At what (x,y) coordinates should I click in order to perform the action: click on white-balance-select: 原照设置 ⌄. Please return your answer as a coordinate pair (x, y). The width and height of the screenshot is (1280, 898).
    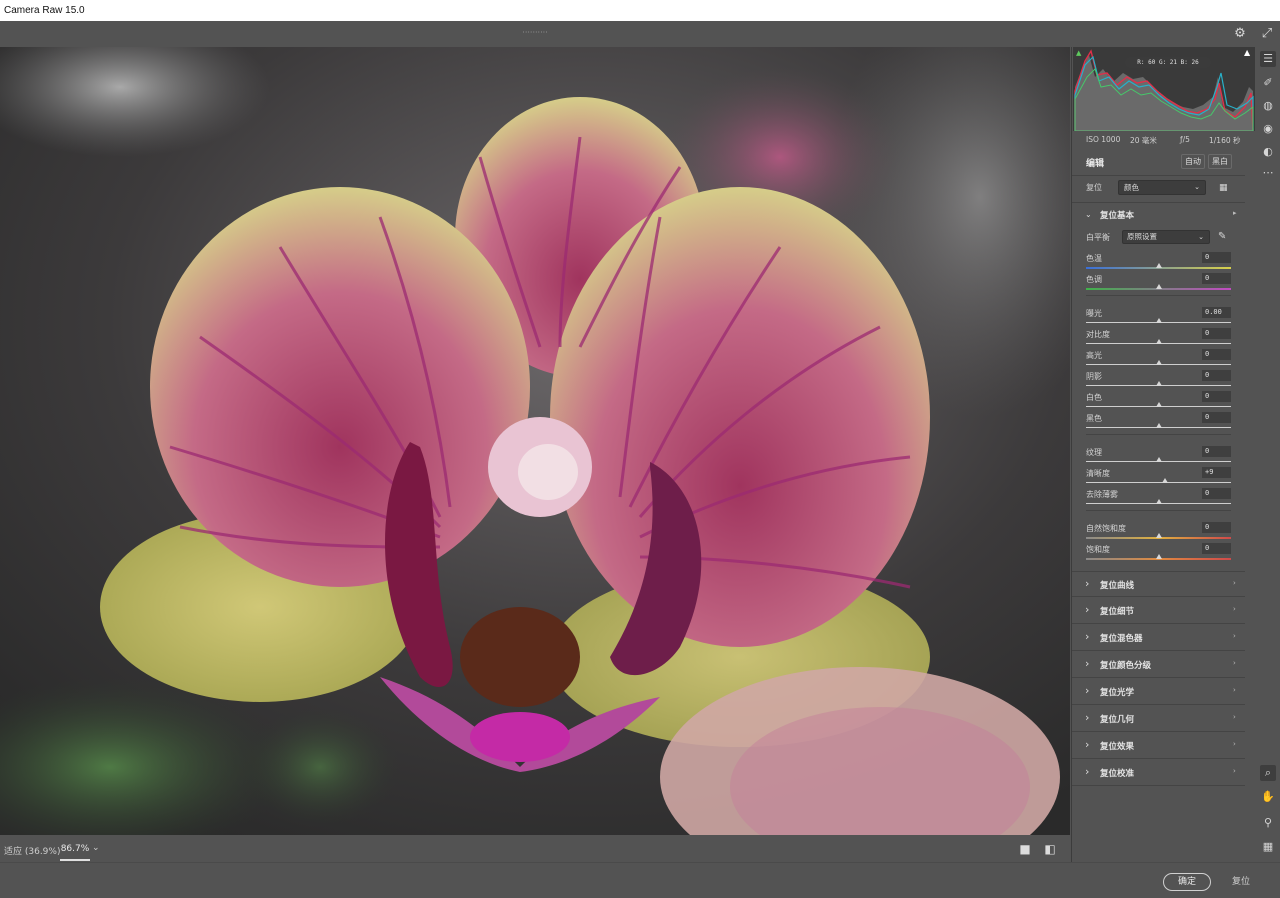
    Looking at the image, I should click on (1166, 237).